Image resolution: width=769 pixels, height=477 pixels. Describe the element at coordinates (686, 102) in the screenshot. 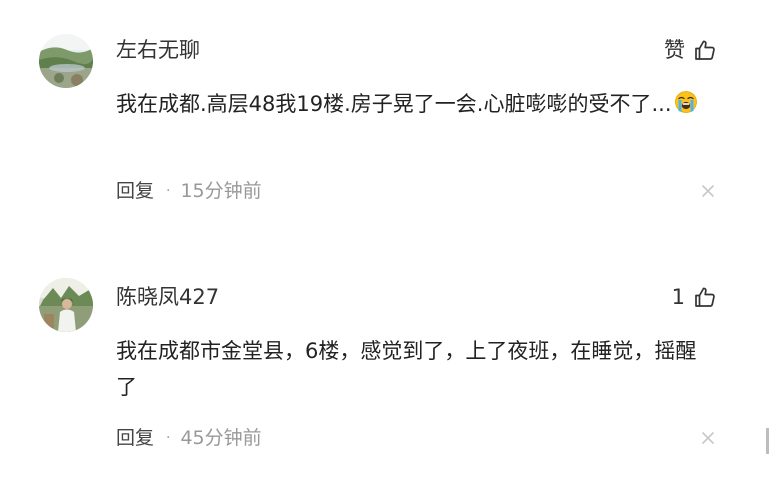

I see `loudly-crying-face-icon` at that location.